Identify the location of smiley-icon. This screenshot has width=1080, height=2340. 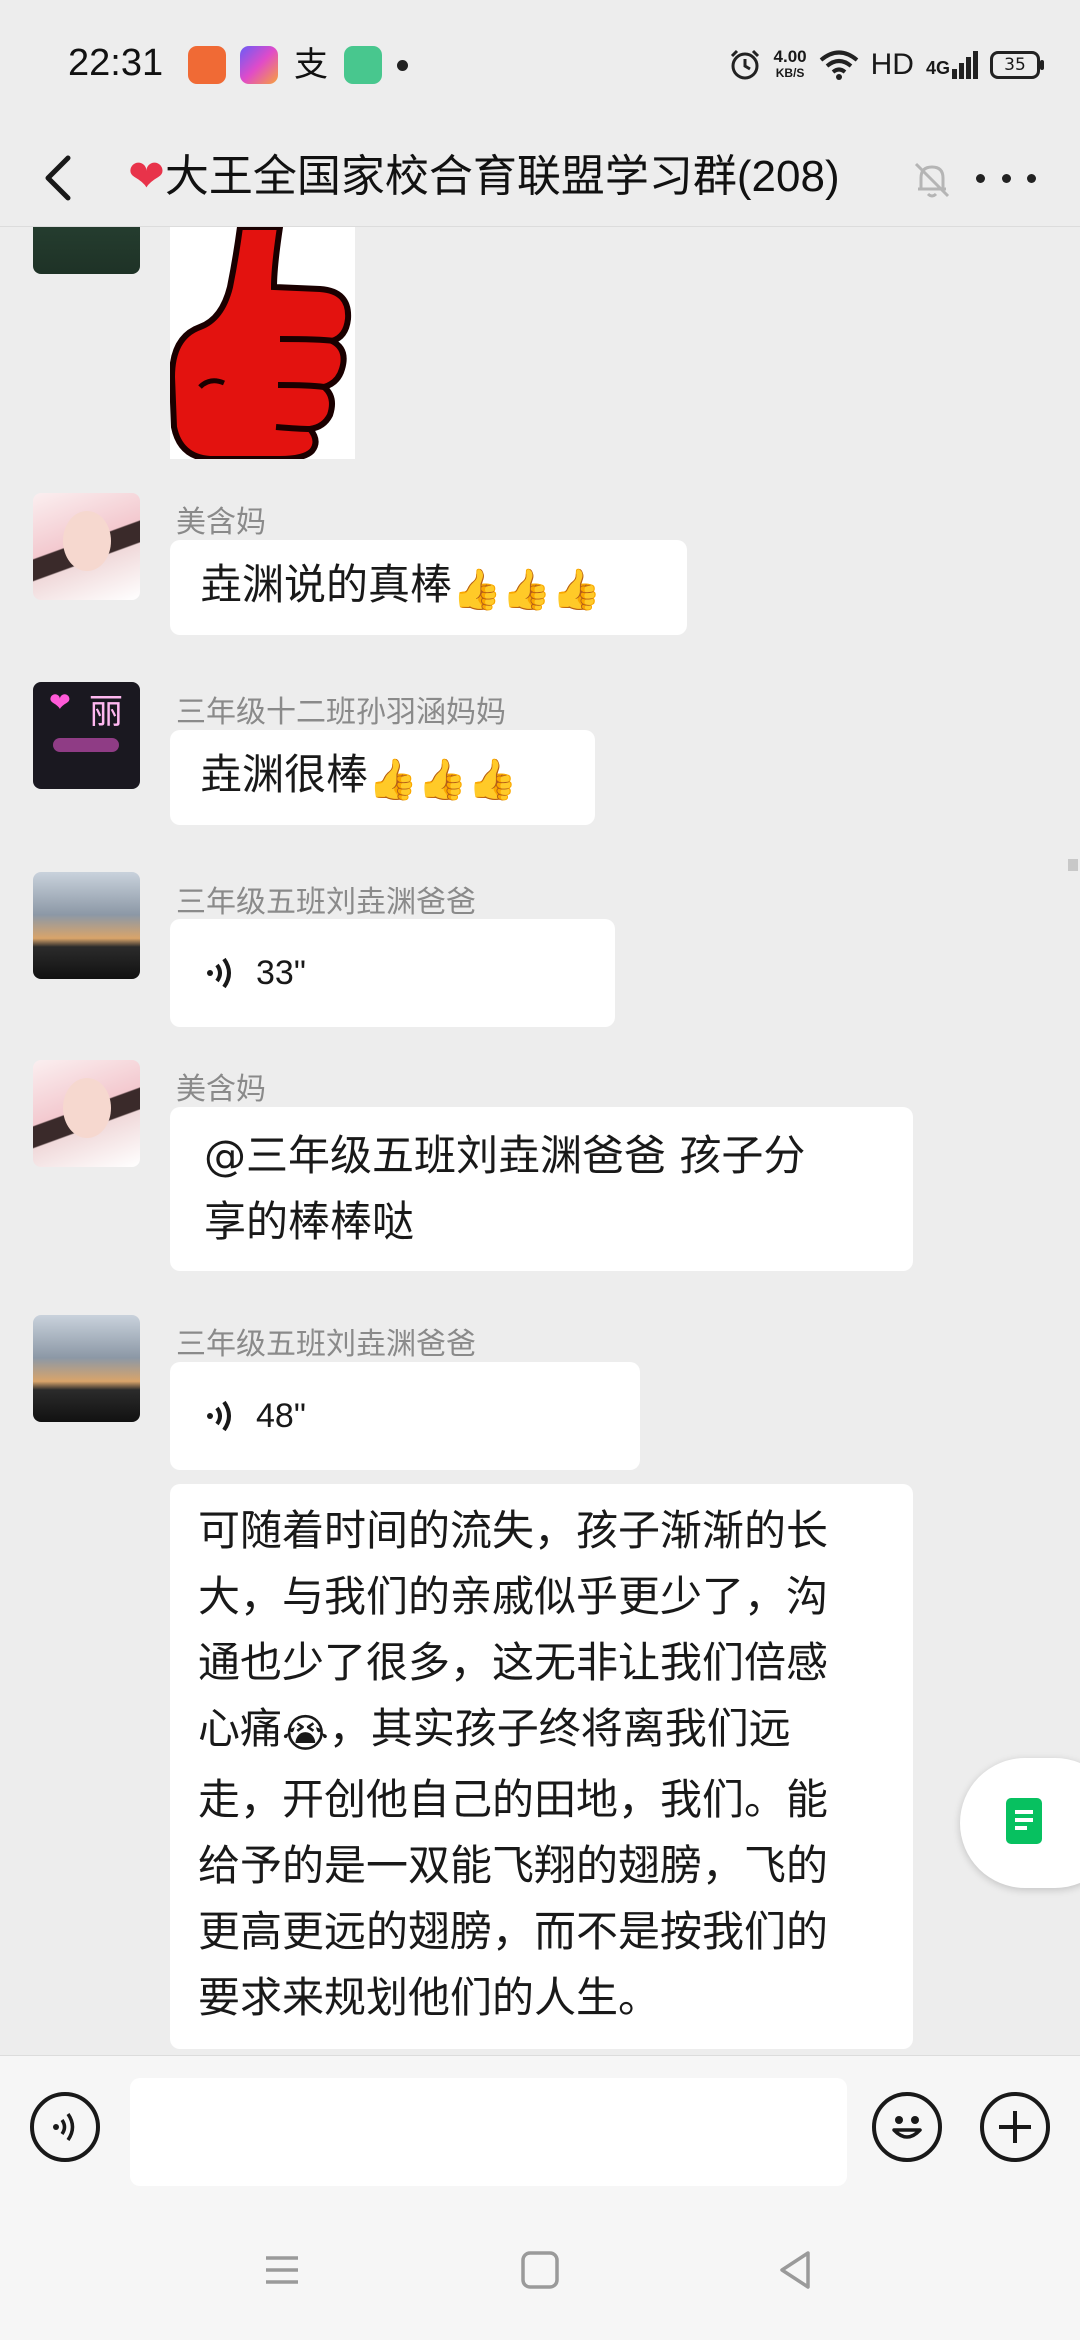
(907, 2127).